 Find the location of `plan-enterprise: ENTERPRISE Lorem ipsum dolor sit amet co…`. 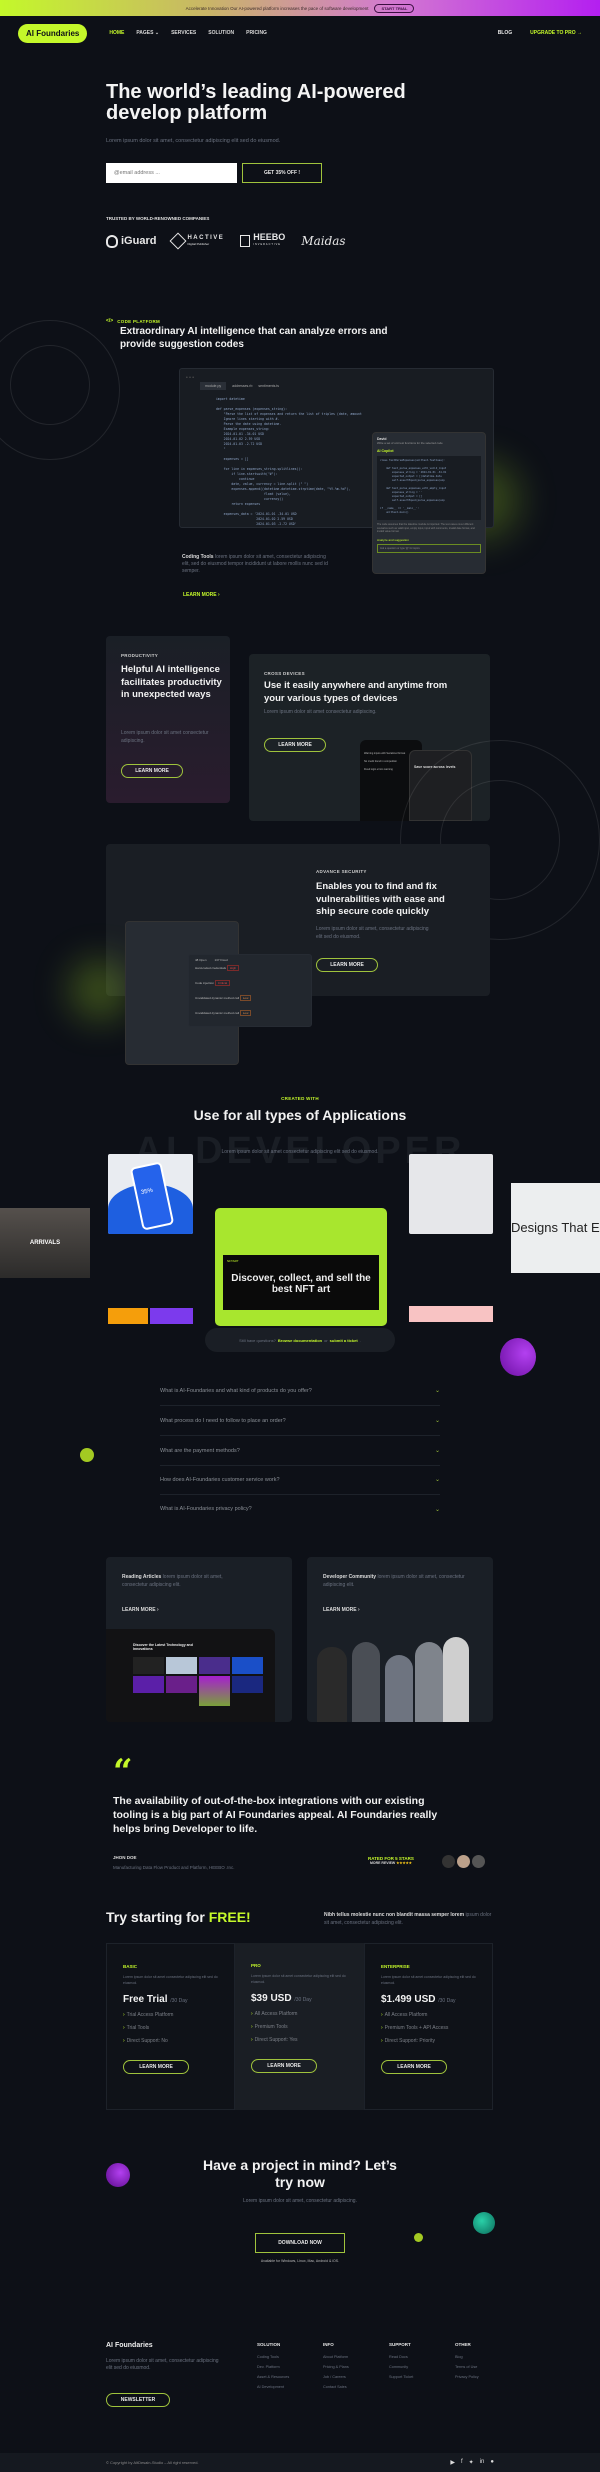

plan-enterprise: ENTERPRISE Lorem ipsum dolor sit amet co… is located at coordinates (428, 2026).